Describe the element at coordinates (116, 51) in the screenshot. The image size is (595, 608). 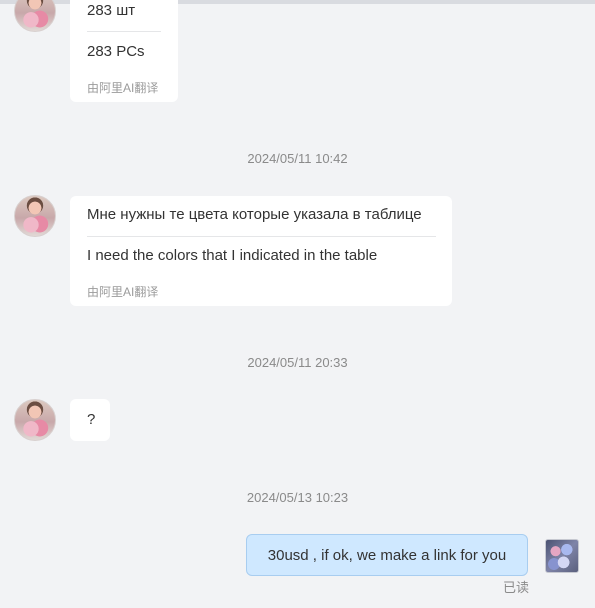
I see `translation-text: 283 PCs` at that location.